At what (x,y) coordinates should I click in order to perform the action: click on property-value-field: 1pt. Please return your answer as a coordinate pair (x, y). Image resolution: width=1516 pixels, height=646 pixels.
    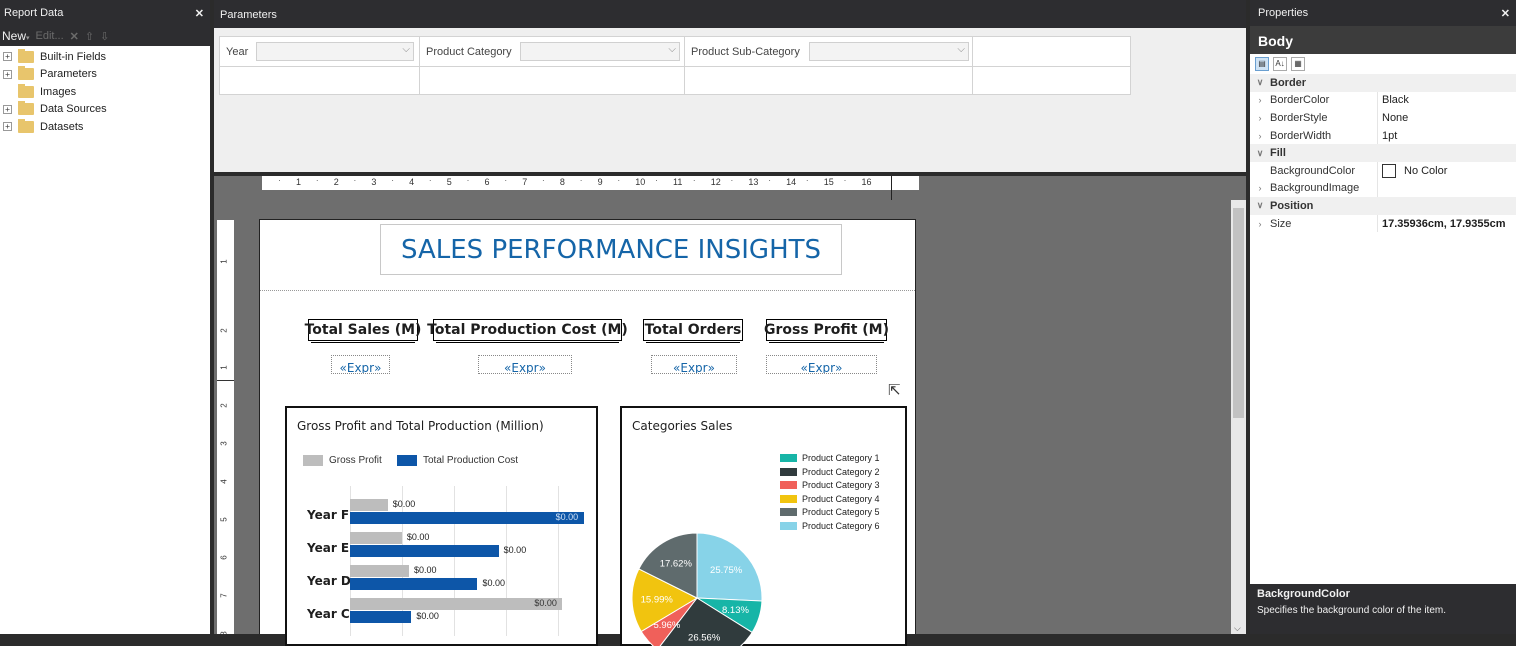
    Looking at the image, I should click on (1446, 135).